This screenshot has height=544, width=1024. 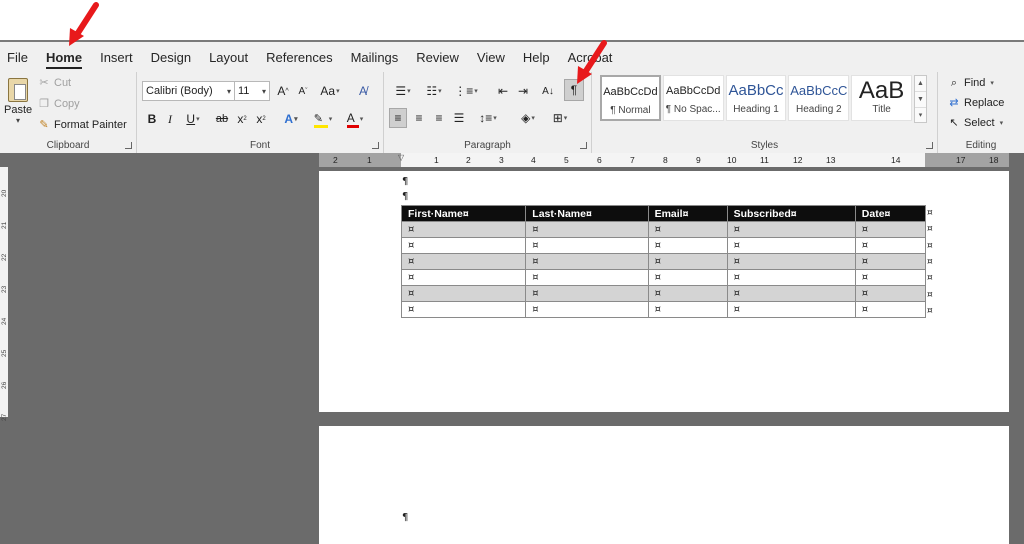 I want to click on align-center-button: ≡, so click(x=419, y=118).